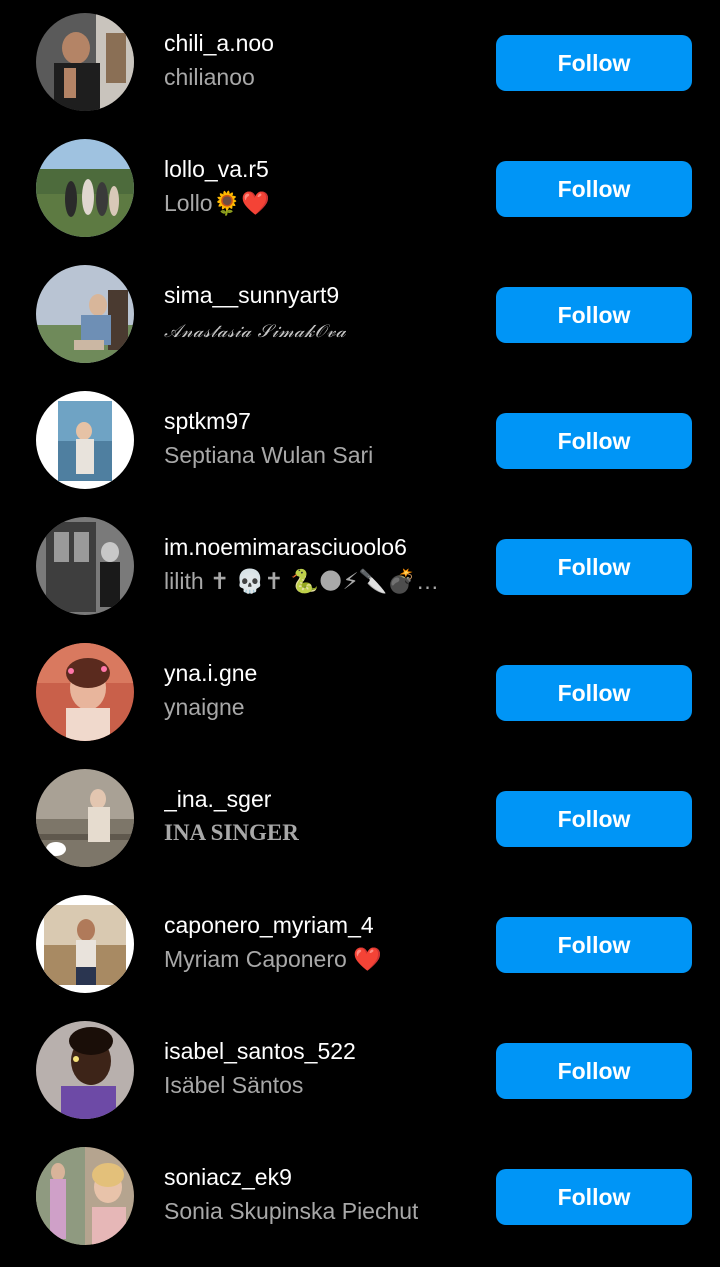 The width and height of the screenshot is (720, 1267). Describe the element at coordinates (360, 1071) in the screenshot. I see `account-row: isabel_santos_522 Isäbel Säntos Follow` at that location.